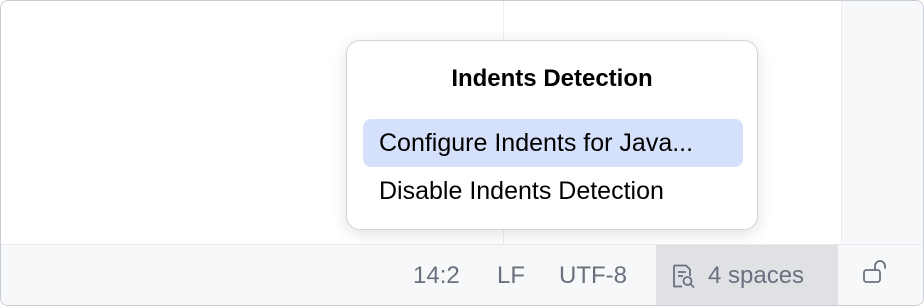 This screenshot has width=924, height=306. I want to click on line-separator-label: LF, so click(511, 275).